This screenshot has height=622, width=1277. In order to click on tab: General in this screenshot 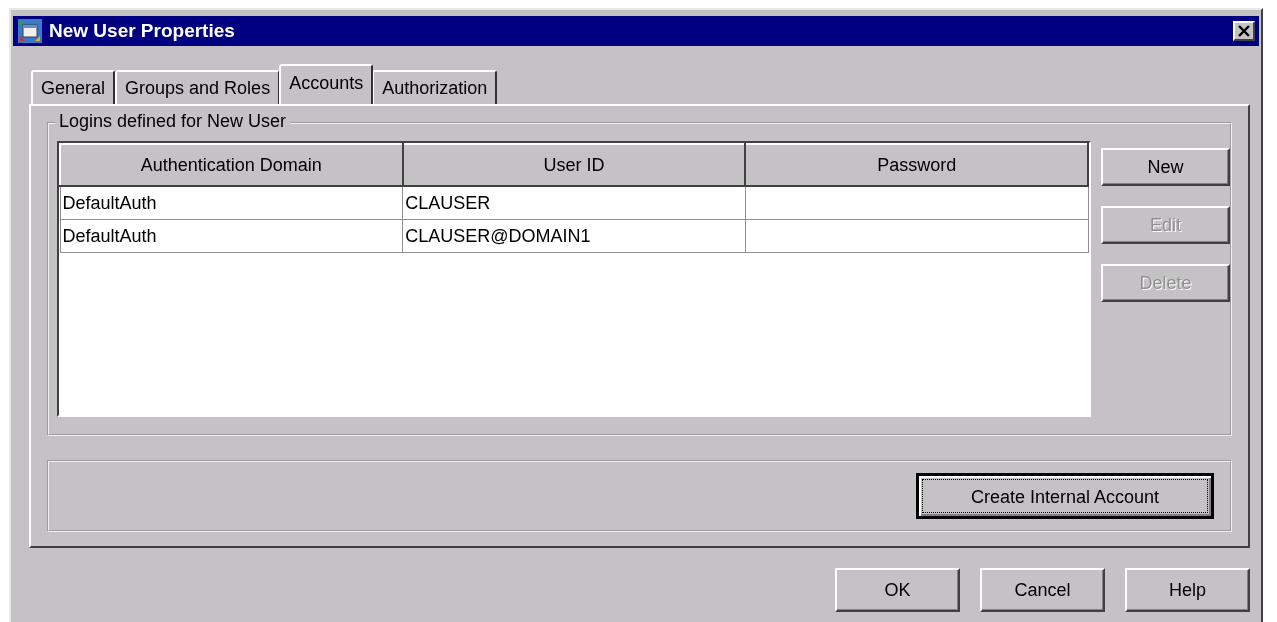, I will do `click(73, 87)`.